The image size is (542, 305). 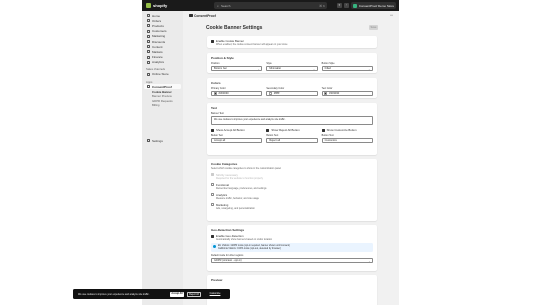 What do you see at coordinates (162, 74) in the screenshot?
I see `sidebar-item-online-store: Online Store` at bounding box center [162, 74].